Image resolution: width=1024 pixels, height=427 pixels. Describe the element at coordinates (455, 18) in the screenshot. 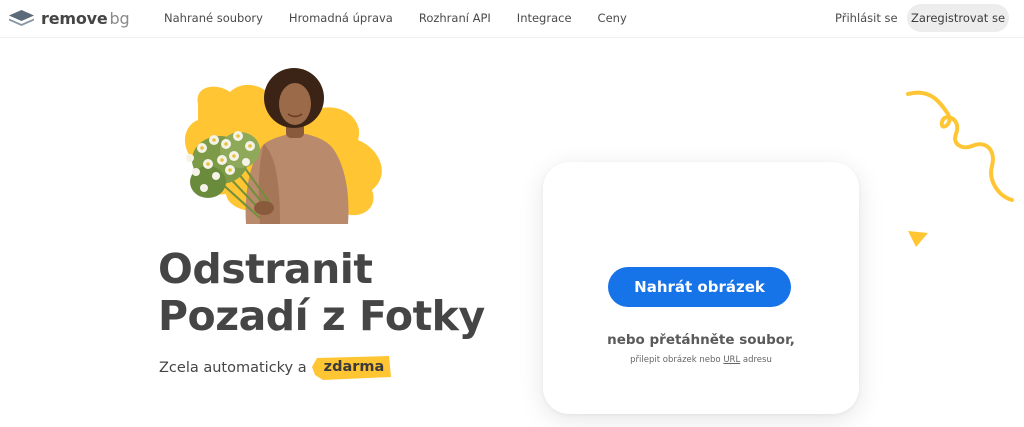

I see `nav-link-api: Rozhraní API` at that location.